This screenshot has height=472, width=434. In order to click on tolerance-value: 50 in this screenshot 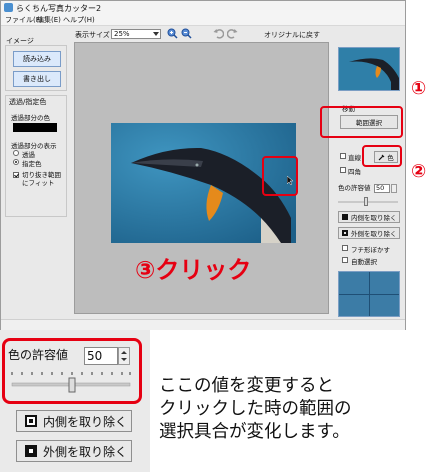, I will do `click(380, 188)`.